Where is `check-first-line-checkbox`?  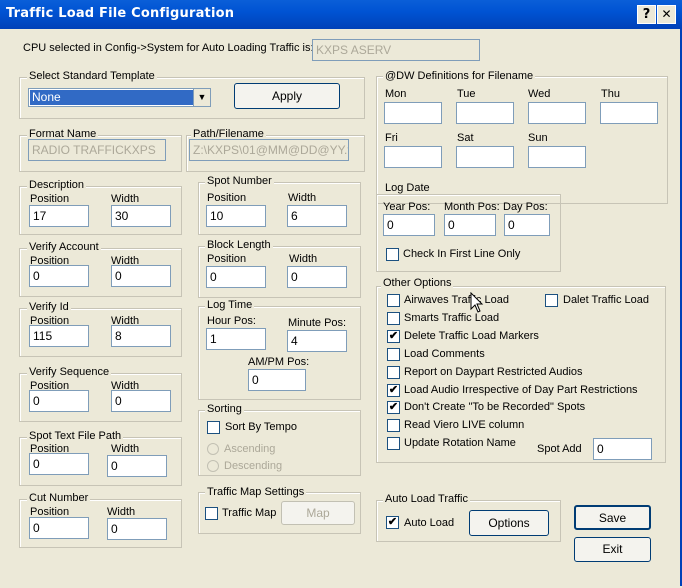 check-first-line-checkbox is located at coordinates (392, 254).